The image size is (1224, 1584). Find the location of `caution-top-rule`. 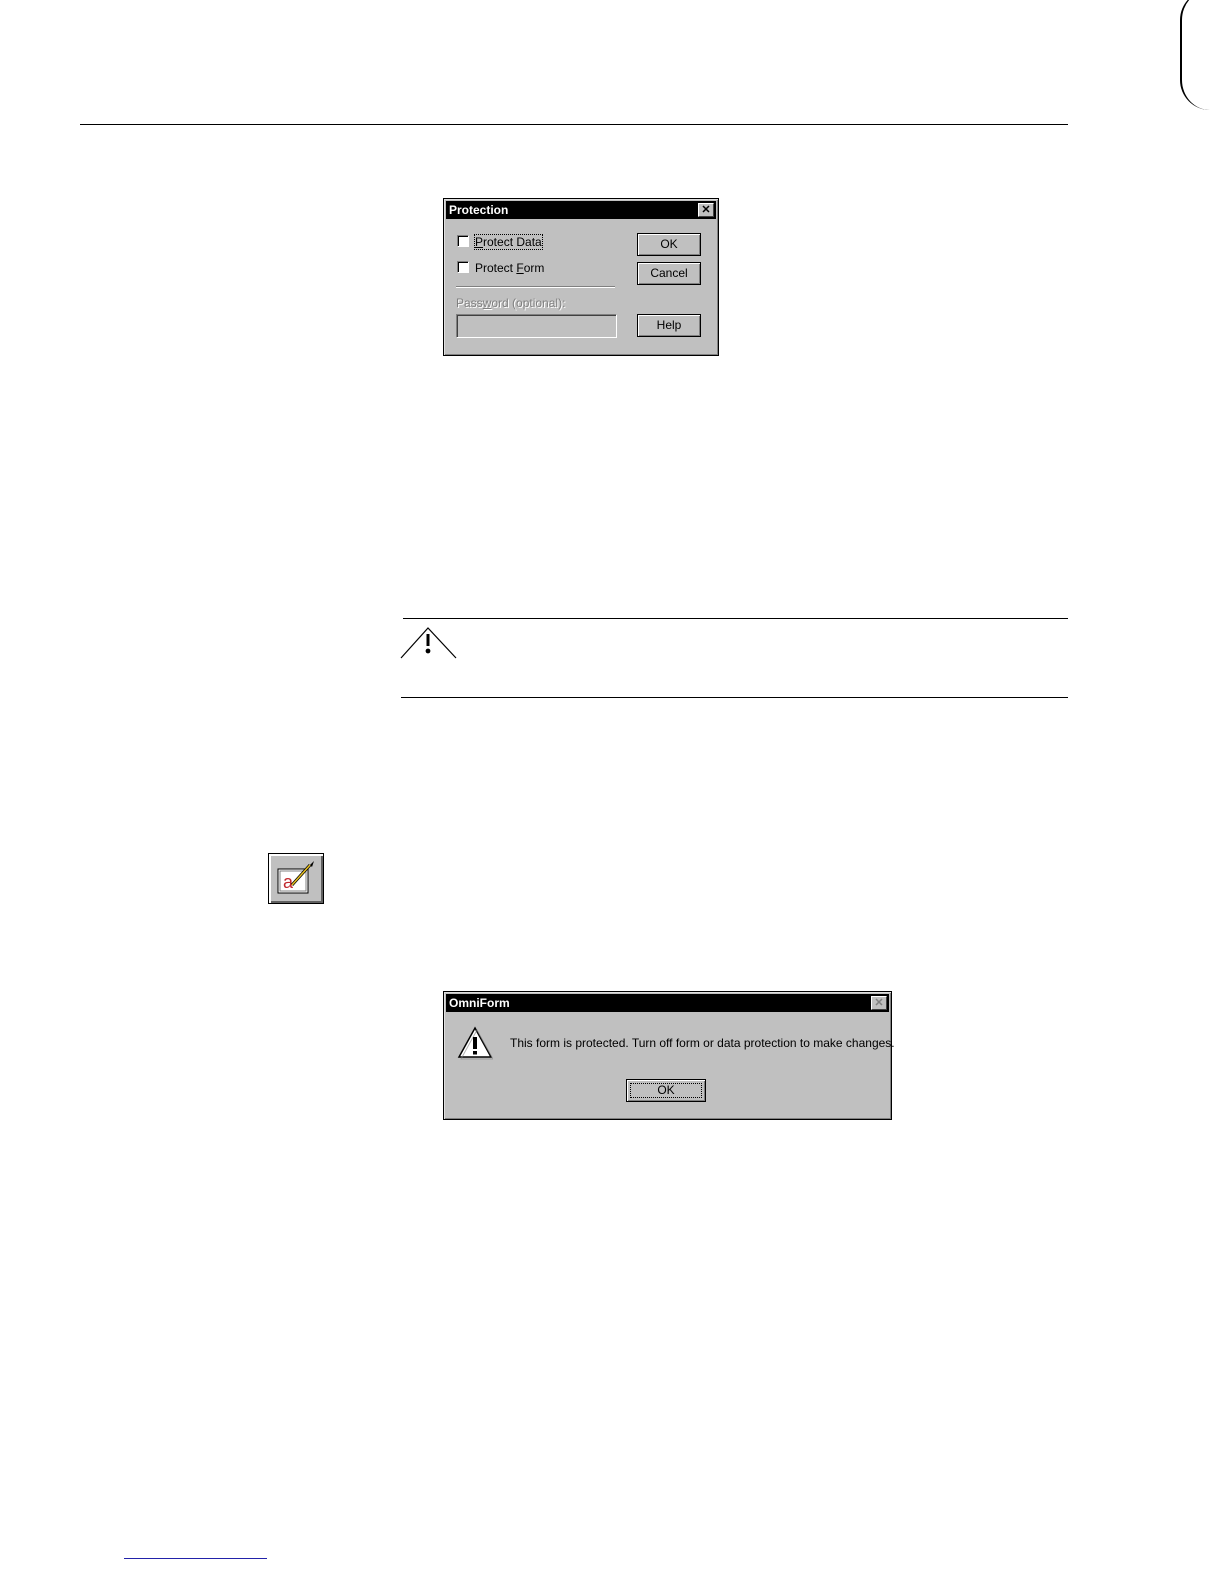

caution-top-rule is located at coordinates (735, 618).